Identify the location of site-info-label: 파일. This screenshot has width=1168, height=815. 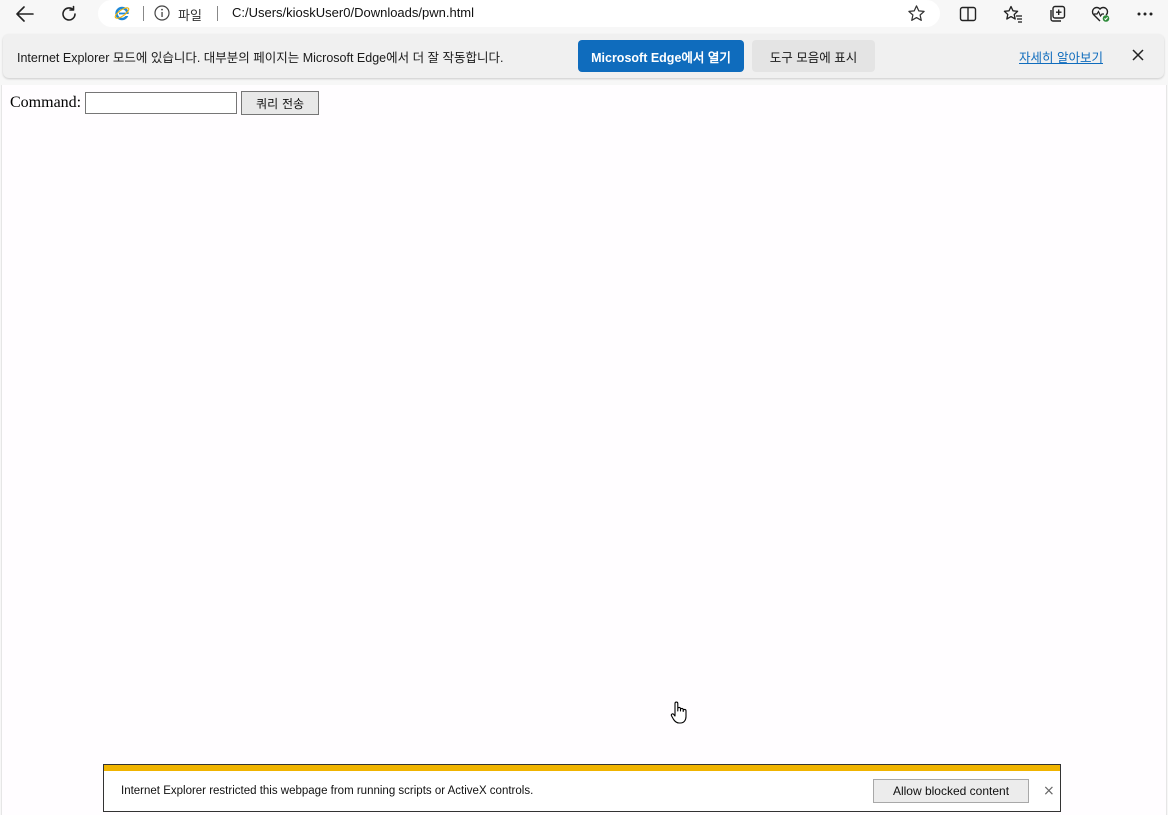
(190, 14).